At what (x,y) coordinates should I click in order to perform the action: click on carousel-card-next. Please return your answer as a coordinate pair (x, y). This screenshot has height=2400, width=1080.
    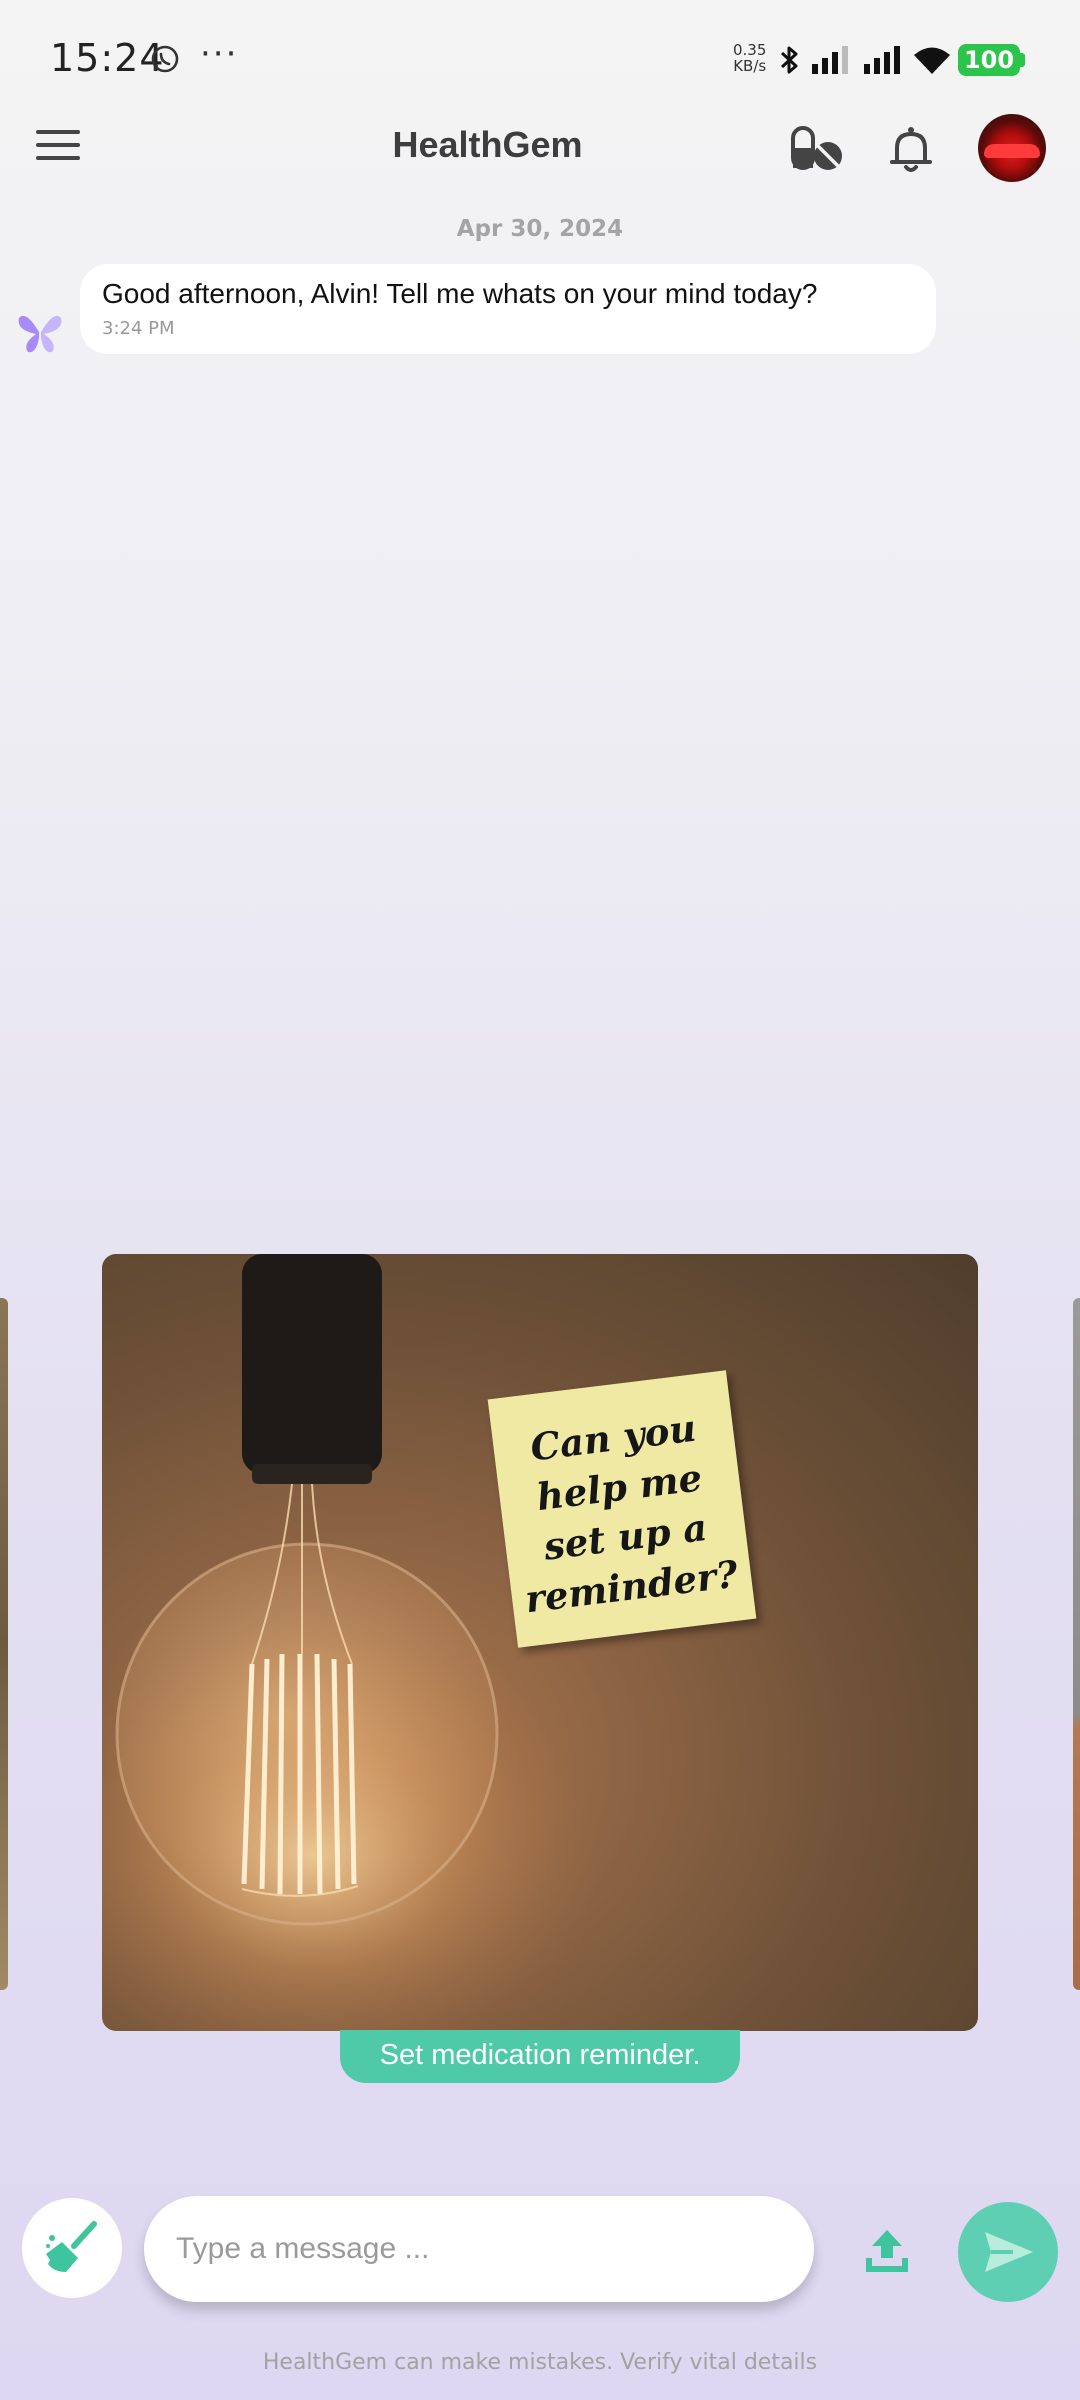
    Looking at the image, I should click on (1076, 1644).